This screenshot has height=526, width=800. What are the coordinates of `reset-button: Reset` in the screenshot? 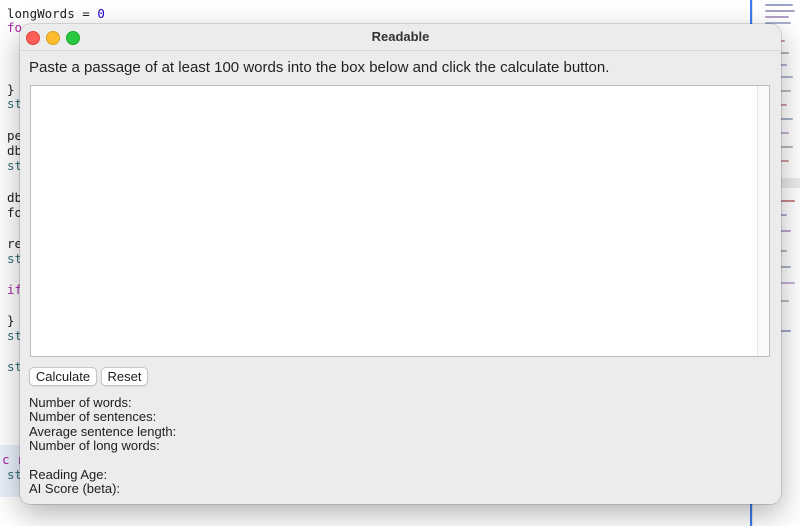 It's located at (124, 376).